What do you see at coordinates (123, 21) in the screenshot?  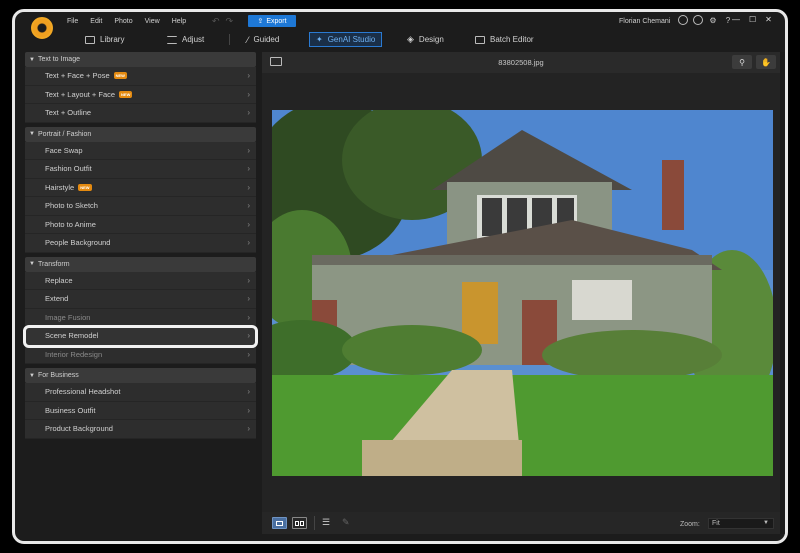 I see `menu-photo: Photo` at bounding box center [123, 21].